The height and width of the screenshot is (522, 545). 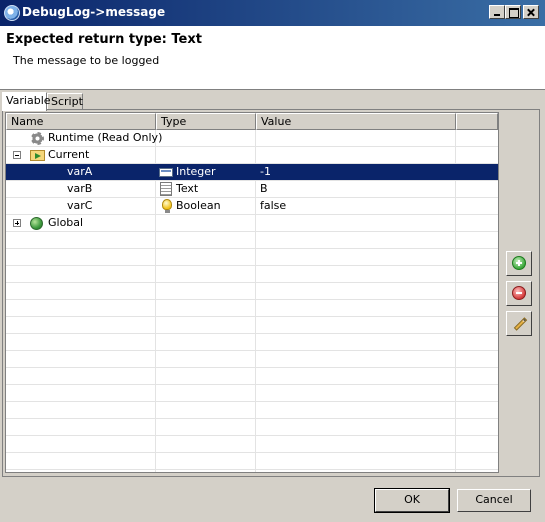 I want to click on row-value: false, so click(x=273, y=205).